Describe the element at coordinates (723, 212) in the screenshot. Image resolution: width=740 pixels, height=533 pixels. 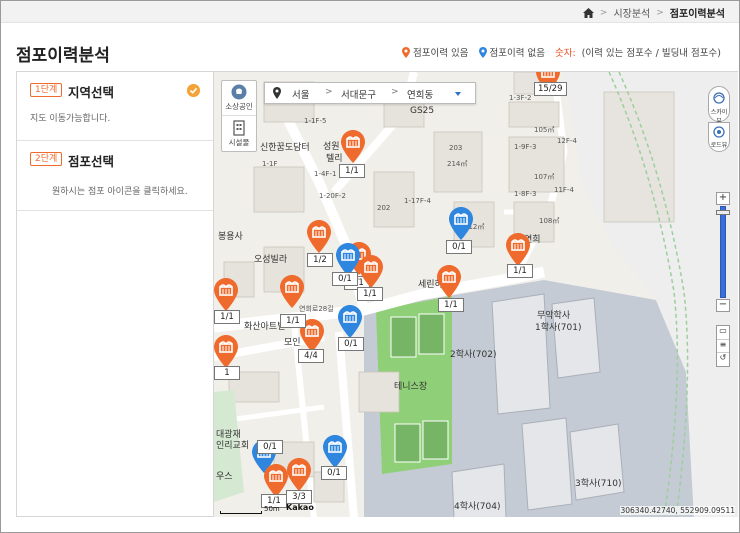
I see `zoom-slider-handle` at that location.